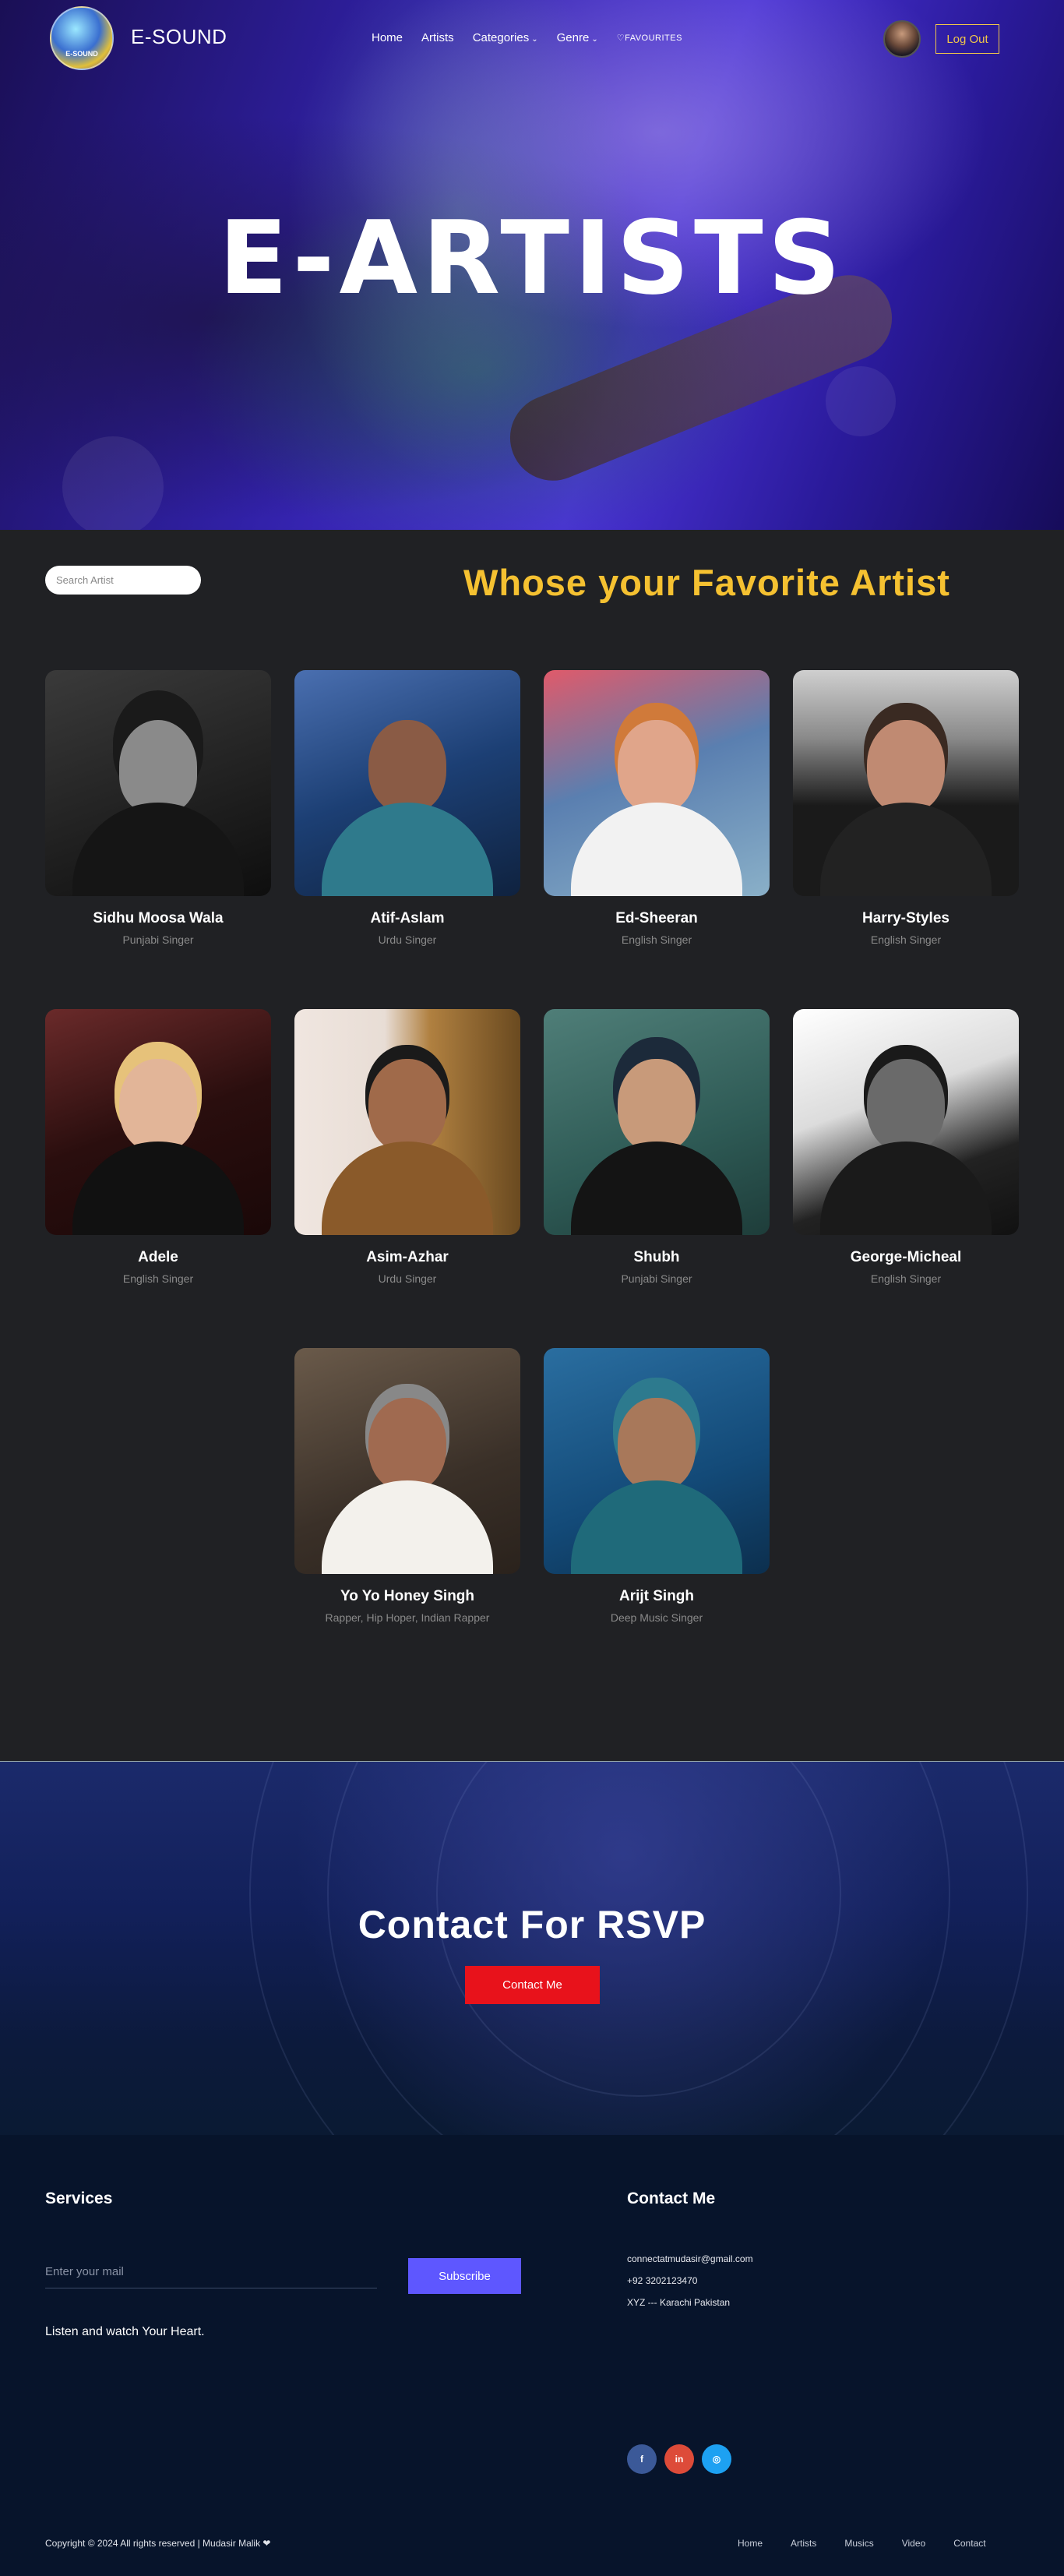 This screenshot has height=2576, width=1064. What do you see at coordinates (407, 918) in the screenshot?
I see `artist-name: Atif-Aslam` at bounding box center [407, 918].